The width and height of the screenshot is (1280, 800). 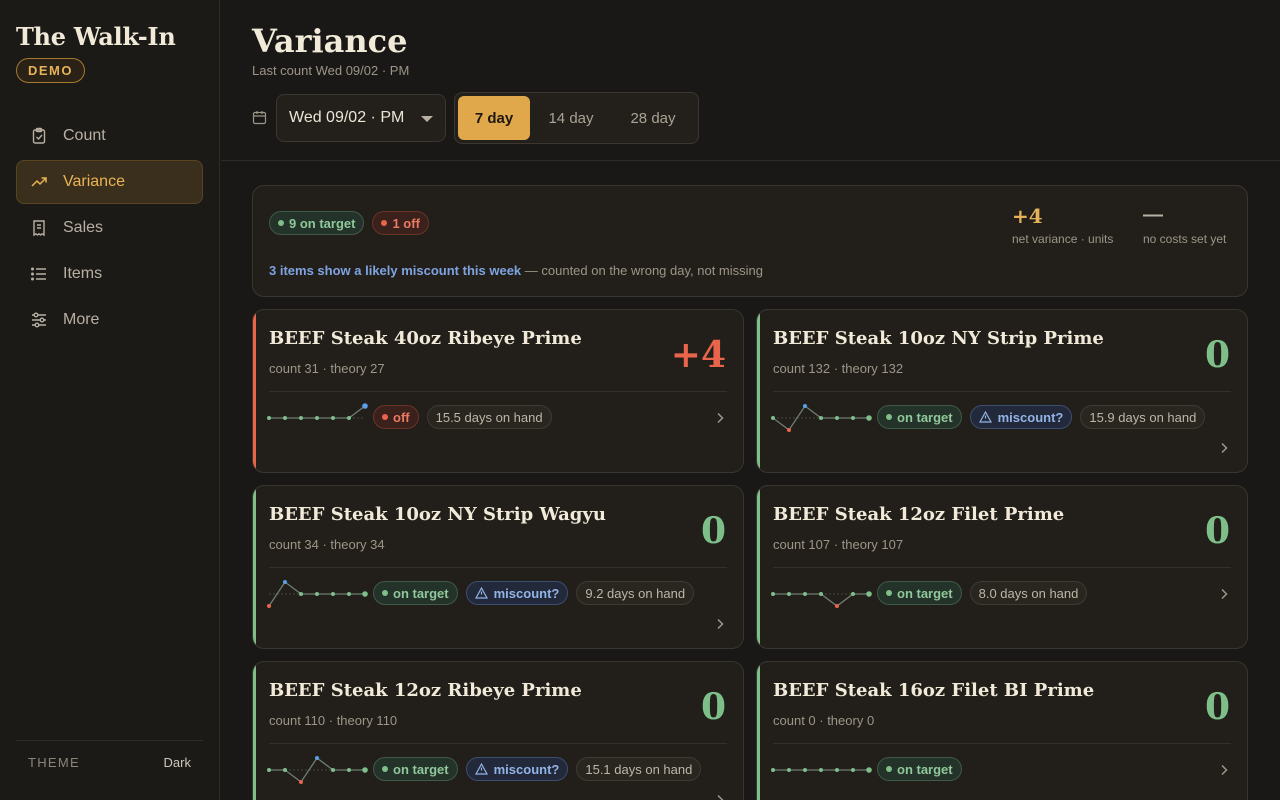 What do you see at coordinates (259, 117) in the screenshot?
I see `calendar-icon` at bounding box center [259, 117].